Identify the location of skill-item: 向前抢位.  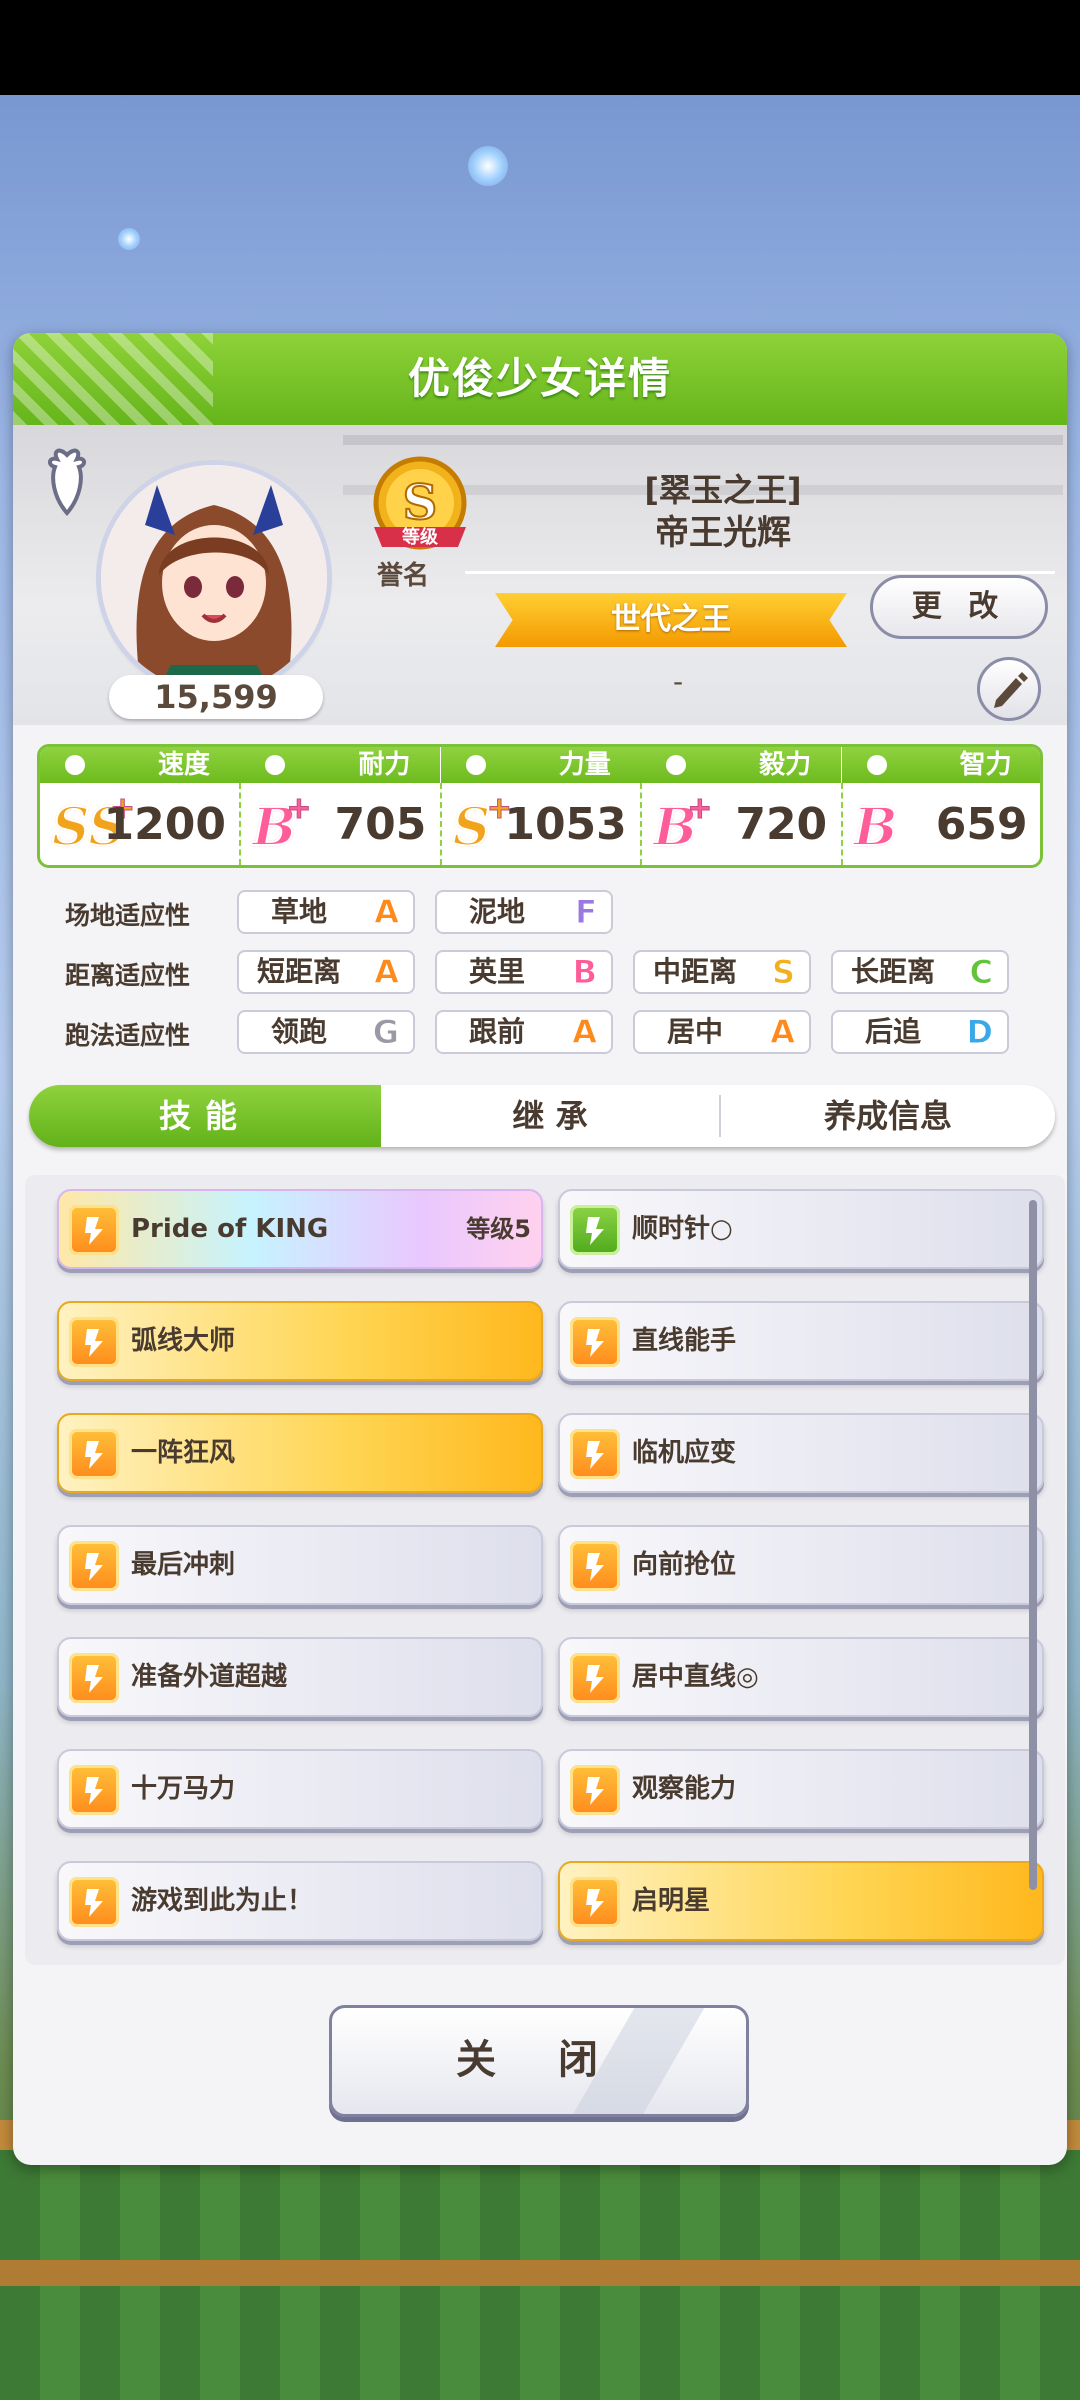
(801, 1565).